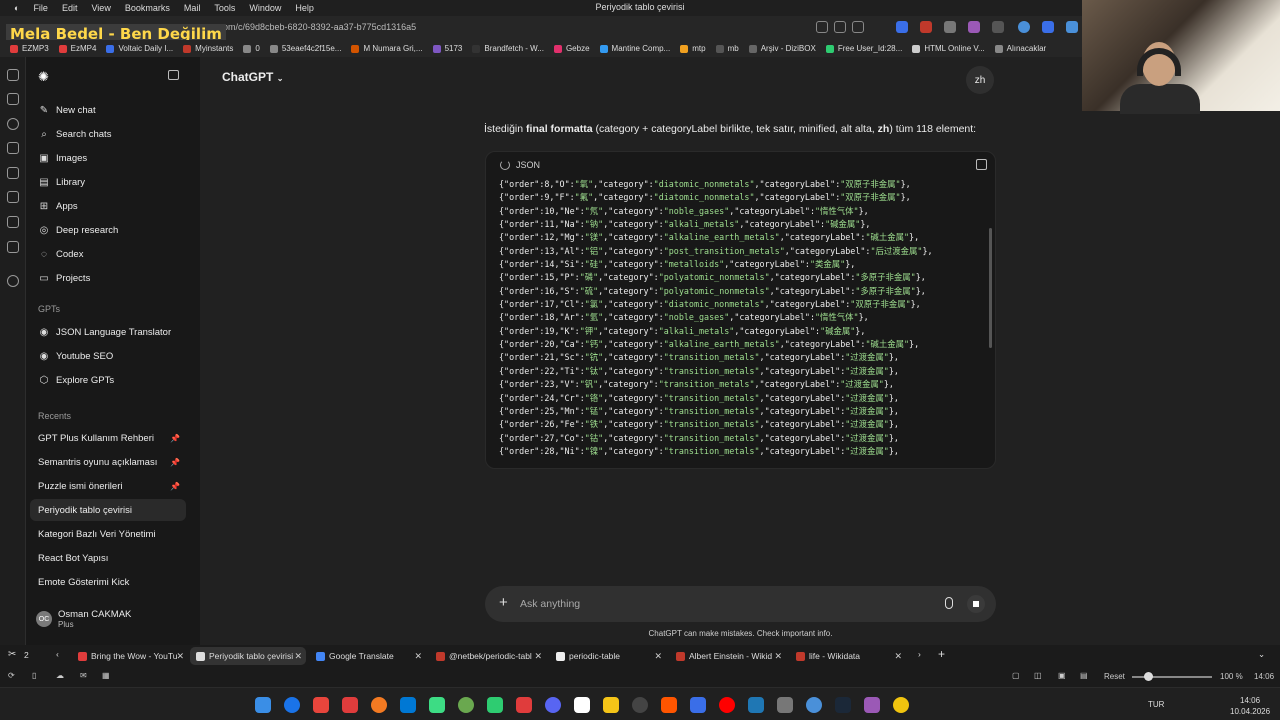 This screenshot has width=1280, height=720. What do you see at coordinates (782, 48) in the screenshot?
I see `bookmark-item: Arşiv - DiziBOX` at bounding box center [782, 48].